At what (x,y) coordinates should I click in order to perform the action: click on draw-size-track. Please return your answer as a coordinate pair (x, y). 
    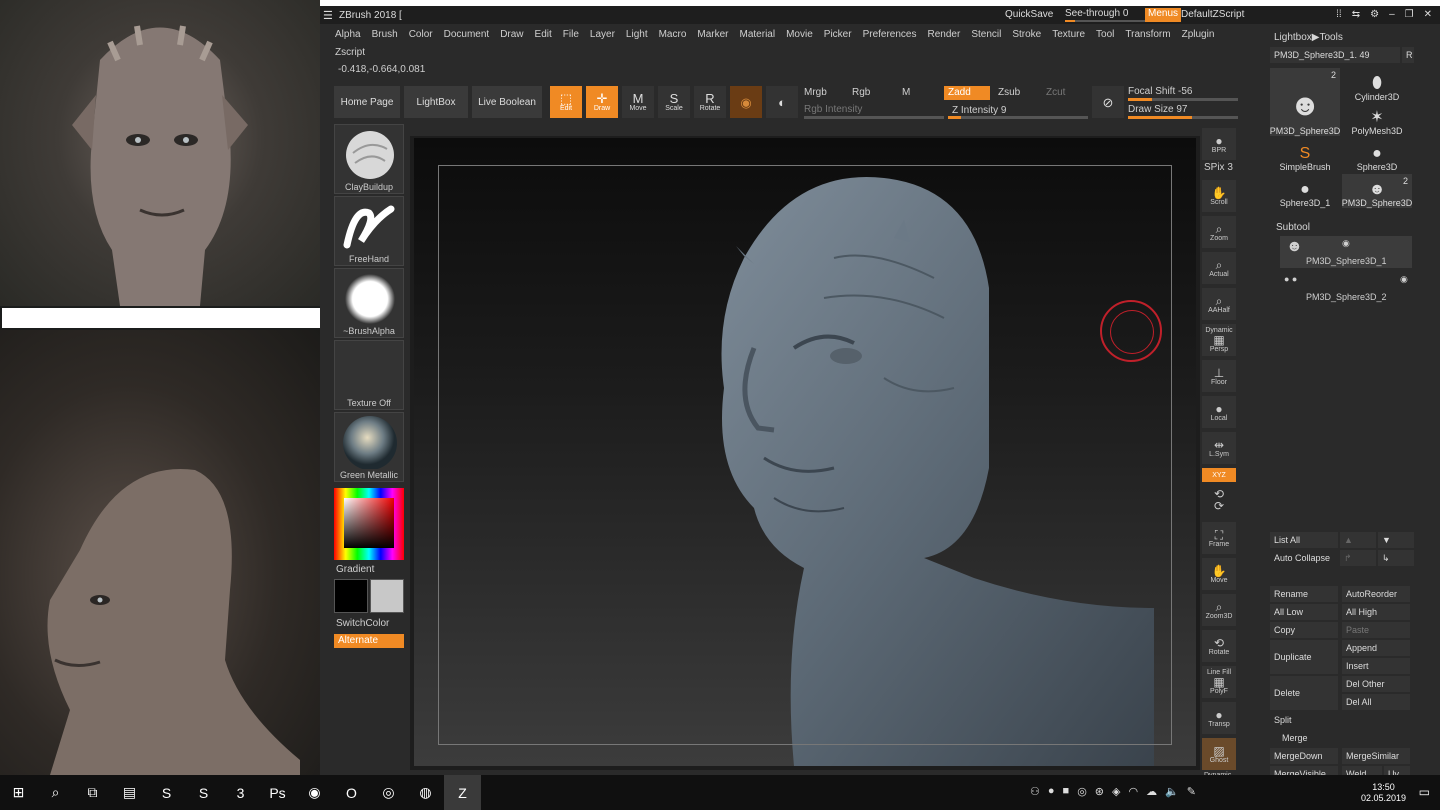
    Looking at the image, I should click on (1183, 117).